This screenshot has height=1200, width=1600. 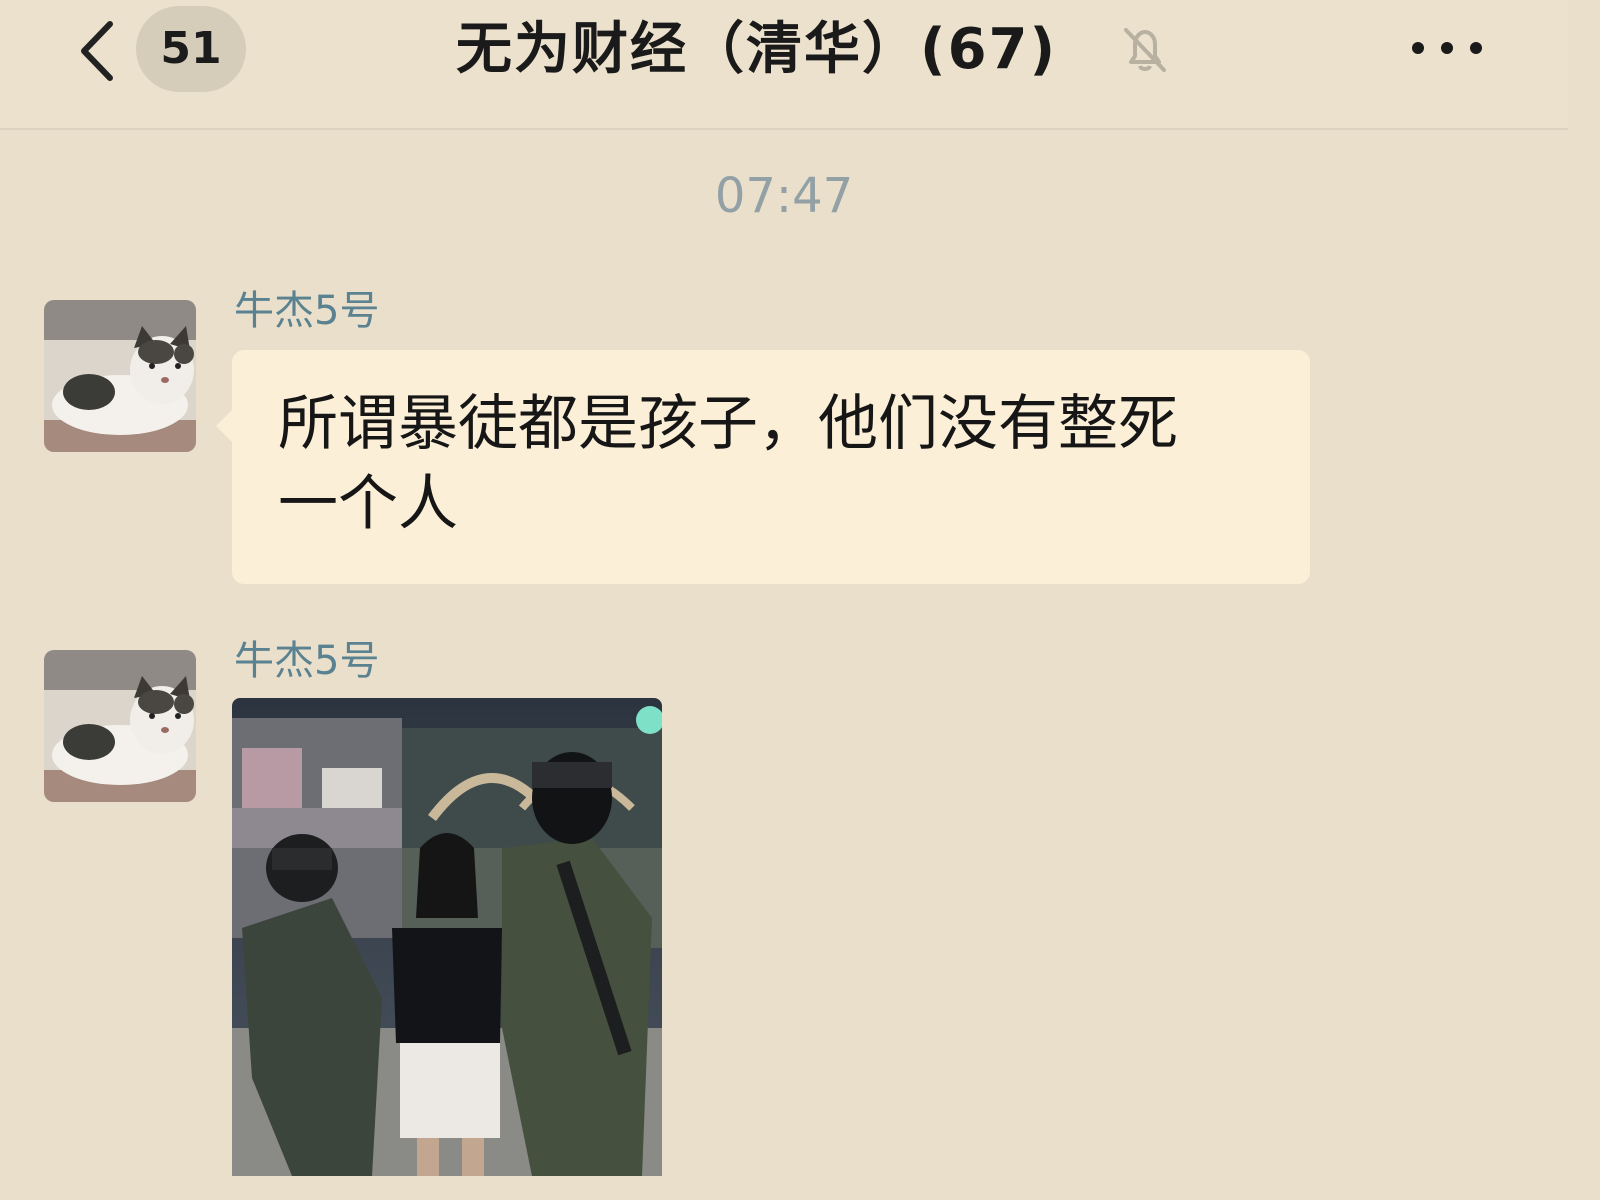 I want to click on text-message-bubble: 所谓暴徒都是孩子，他们没有整死 一个人, so click(x=763, y=467).